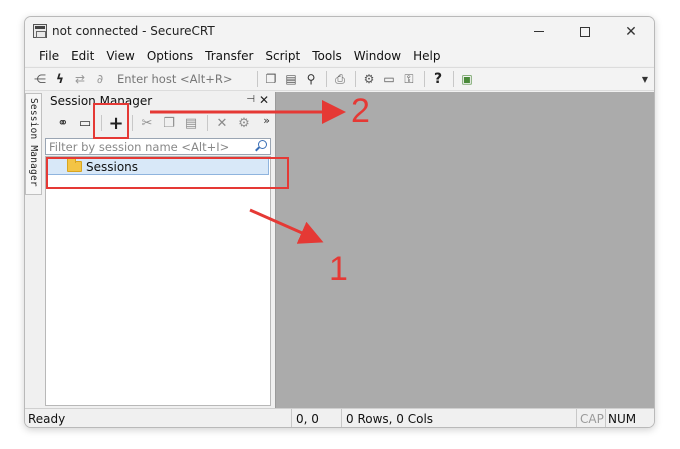  I want to click on menu-view: View, so click(120, 56).